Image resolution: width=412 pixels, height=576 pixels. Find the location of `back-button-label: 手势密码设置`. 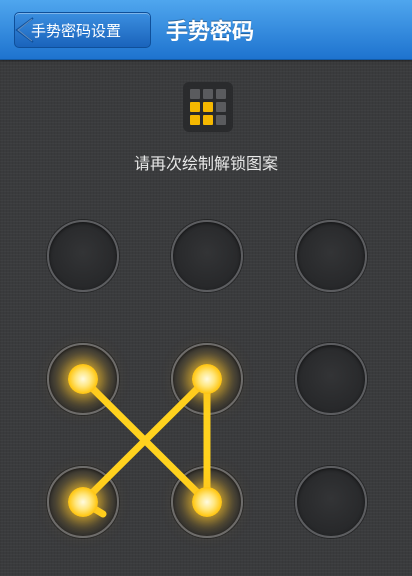

back-button-label: 手势密码设置 is located at coordinates (76, 30).